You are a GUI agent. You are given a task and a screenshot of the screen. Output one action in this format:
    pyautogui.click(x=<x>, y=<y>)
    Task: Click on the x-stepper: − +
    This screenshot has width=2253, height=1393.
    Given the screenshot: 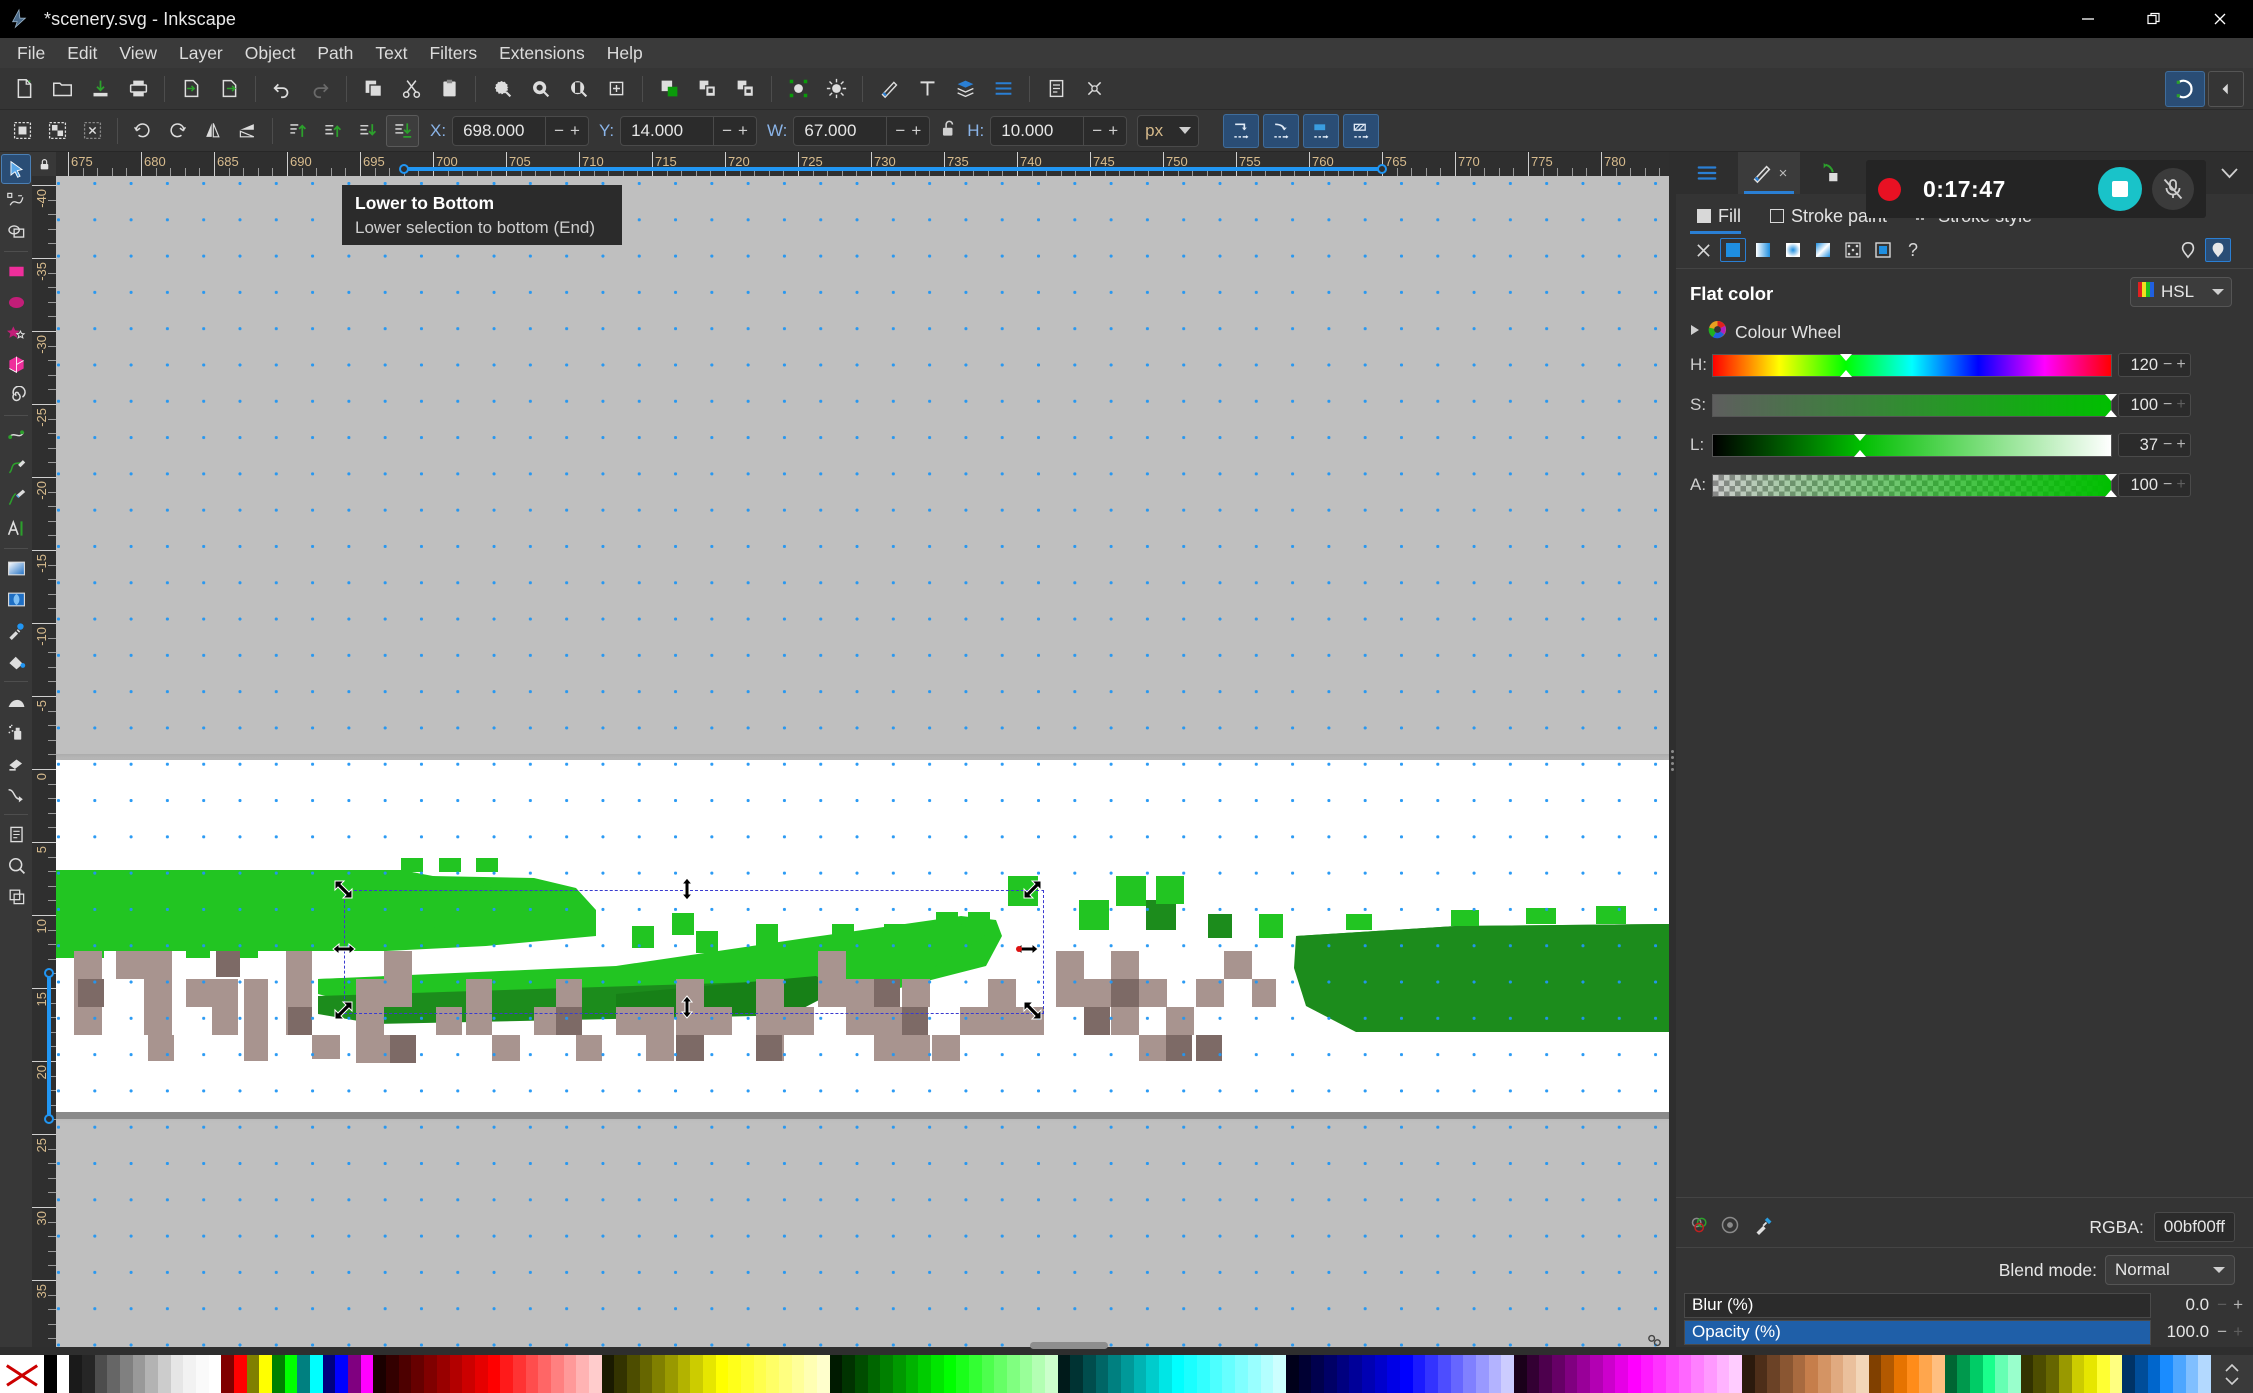 What is the action you would take?
    pyautogui.click(x=566, y=130)
    